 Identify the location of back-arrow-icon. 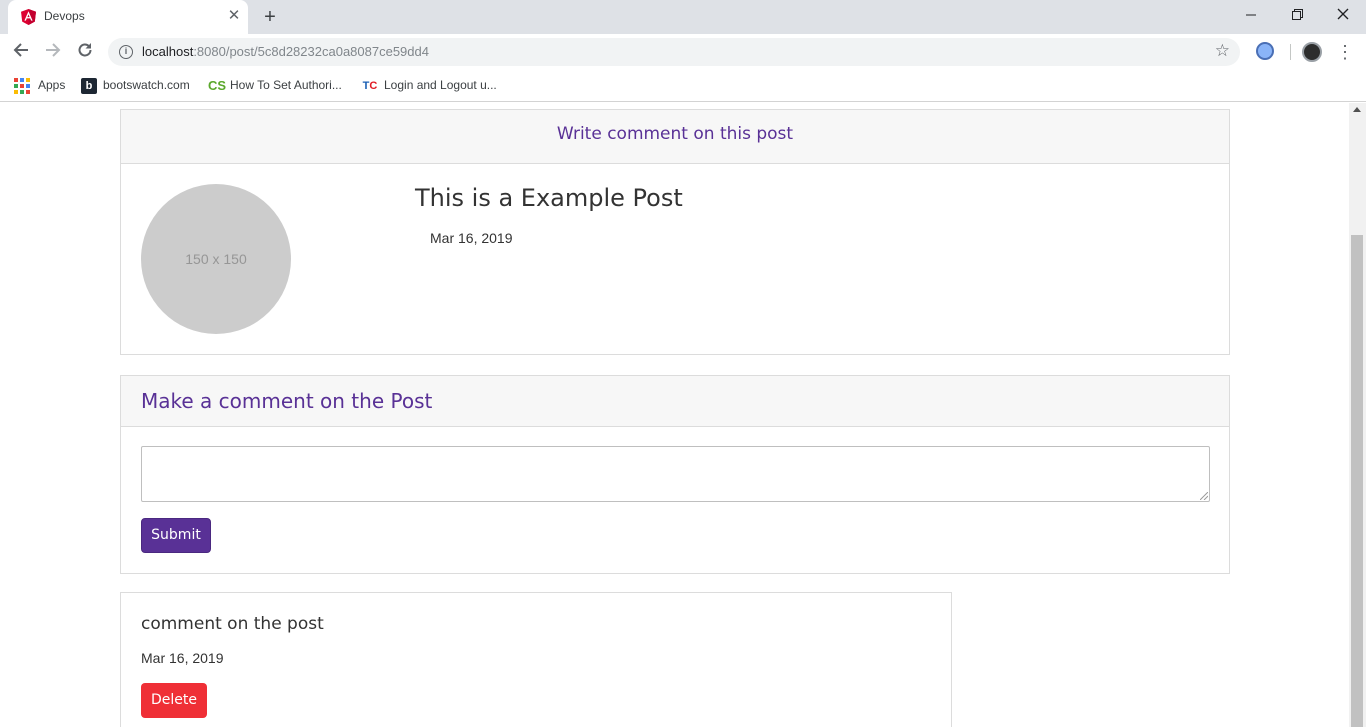
(20, 50).